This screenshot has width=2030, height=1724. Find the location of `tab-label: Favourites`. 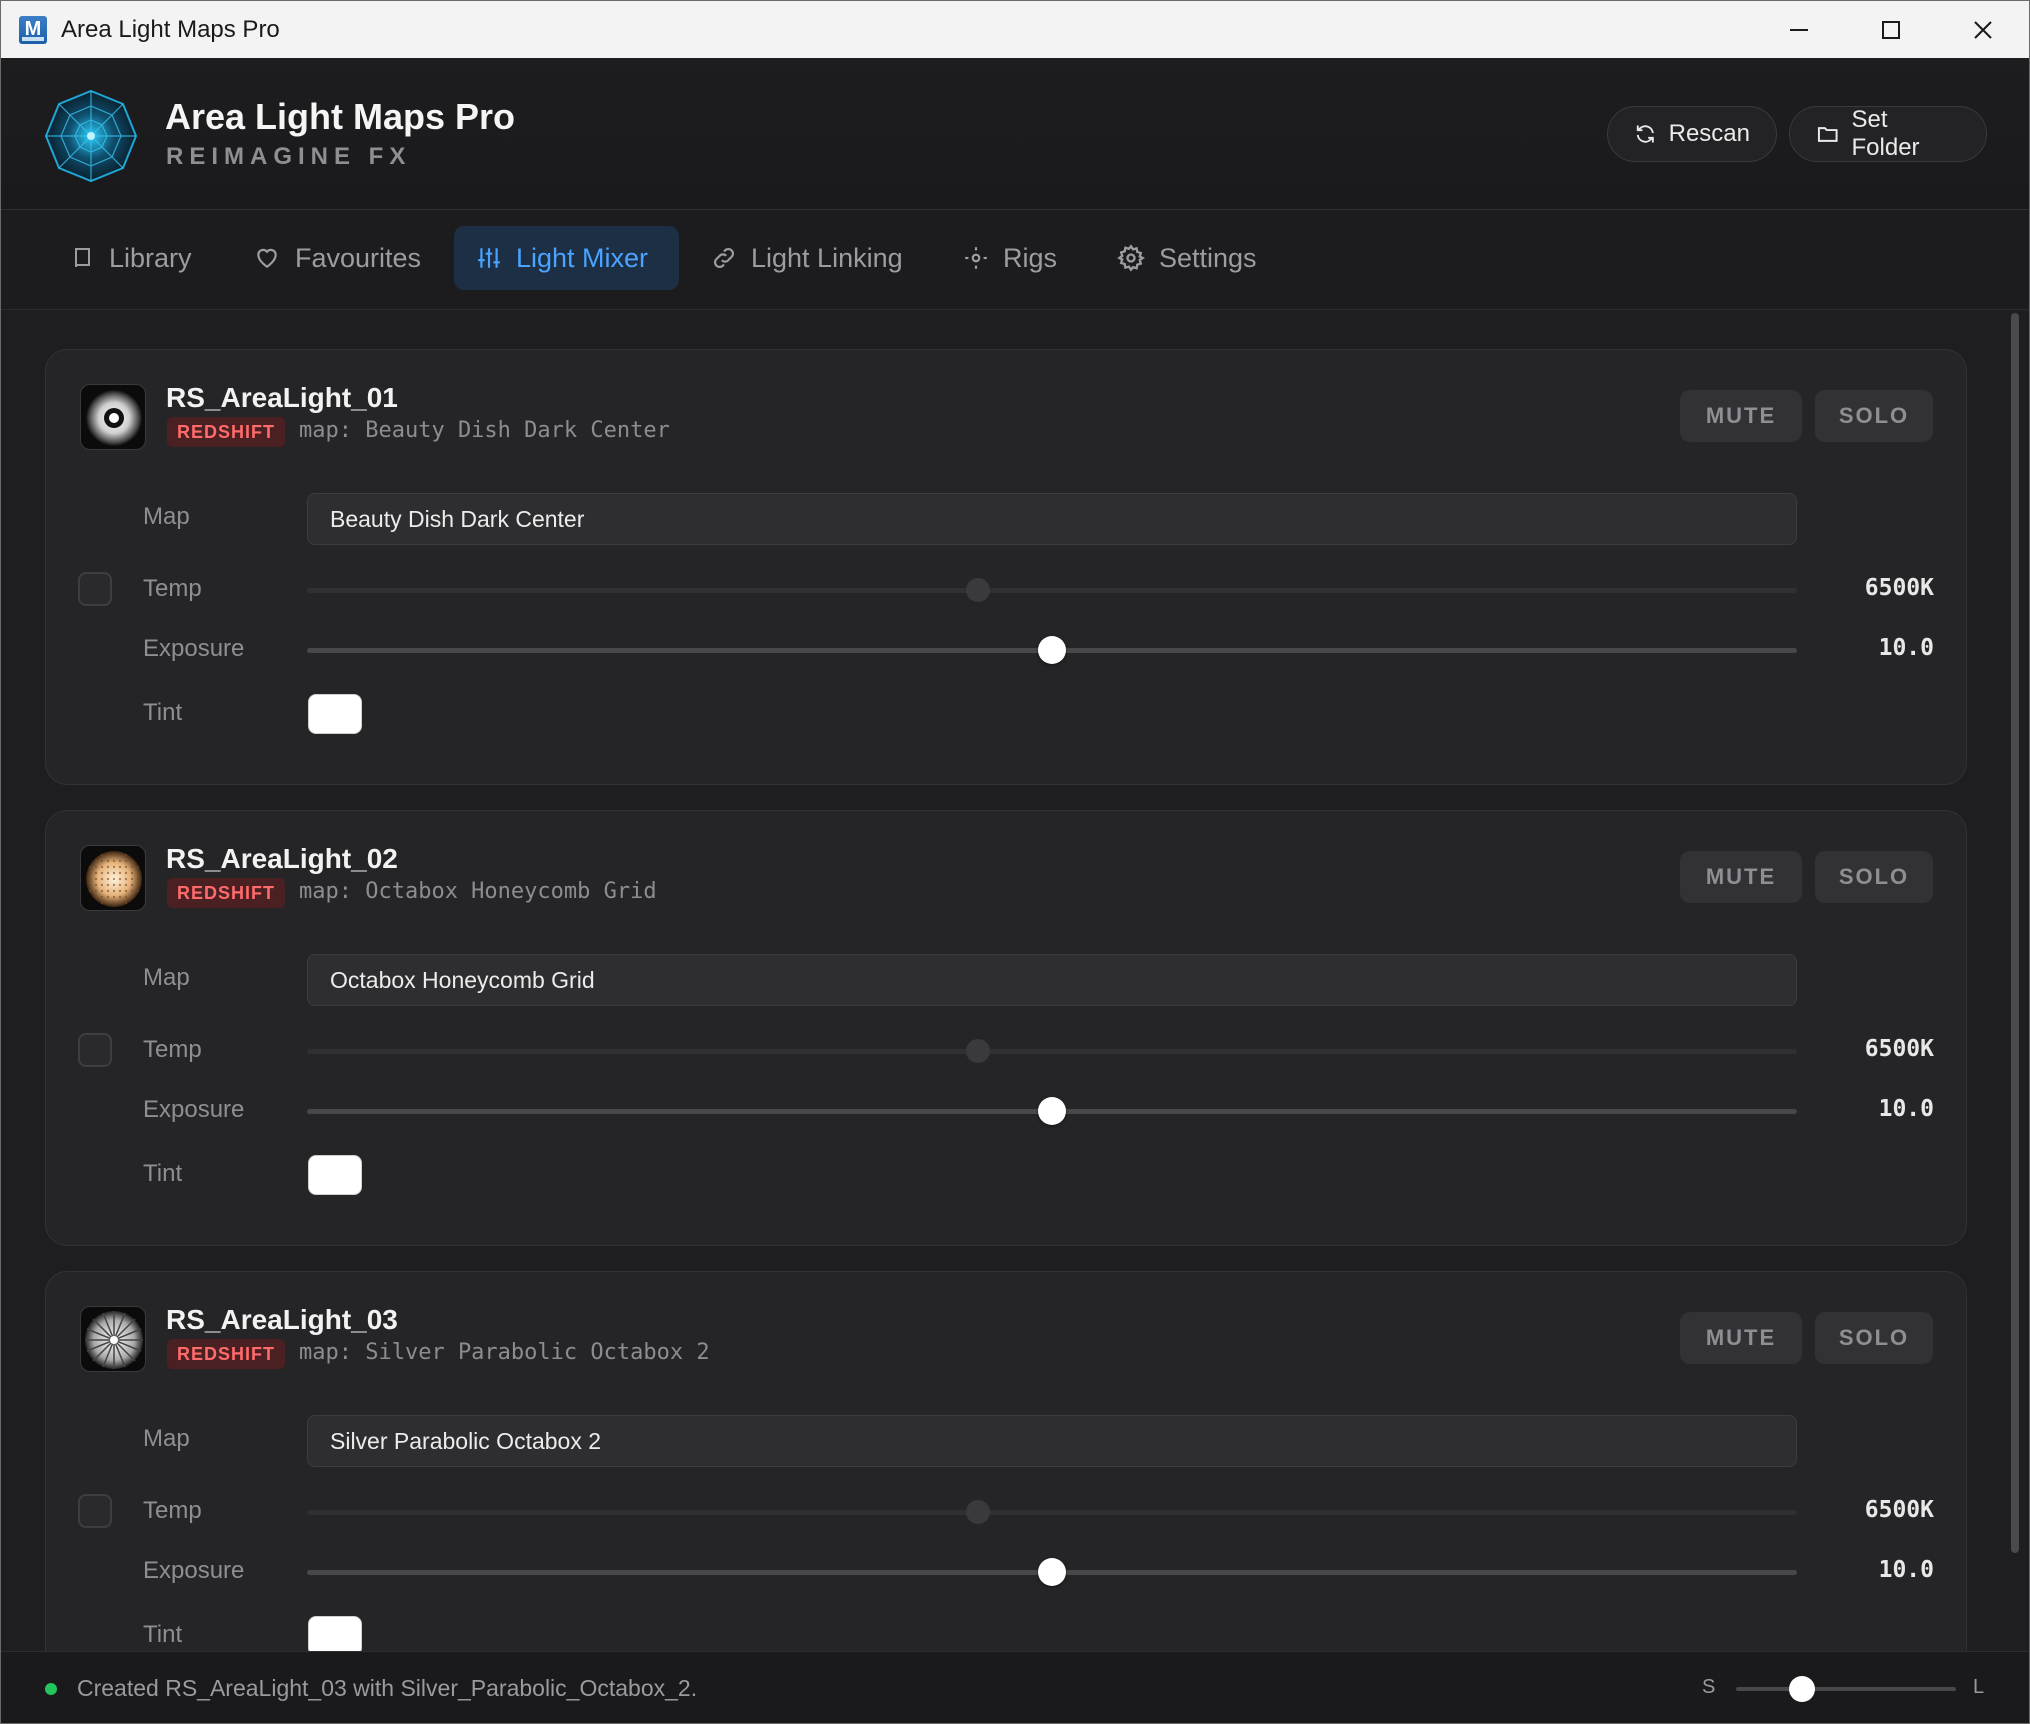

tab-label: Favourites is located at coordinates (358, 257).